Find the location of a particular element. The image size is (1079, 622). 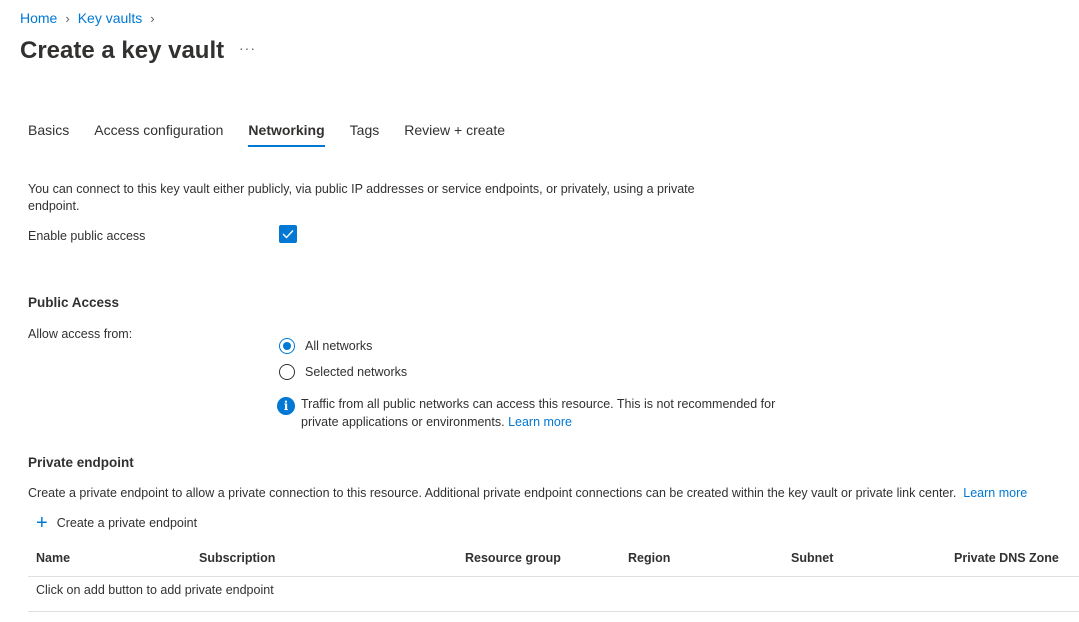

allow-access-from-label: Allow access from: is located at coordinates (80, 334).